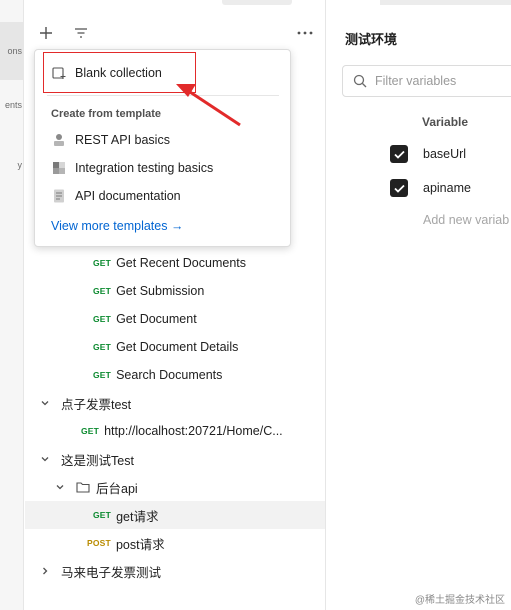 The width and height of the screenshot is (511, 610). I want to click on request-item: GET Get Document Details, so click(175, 347).